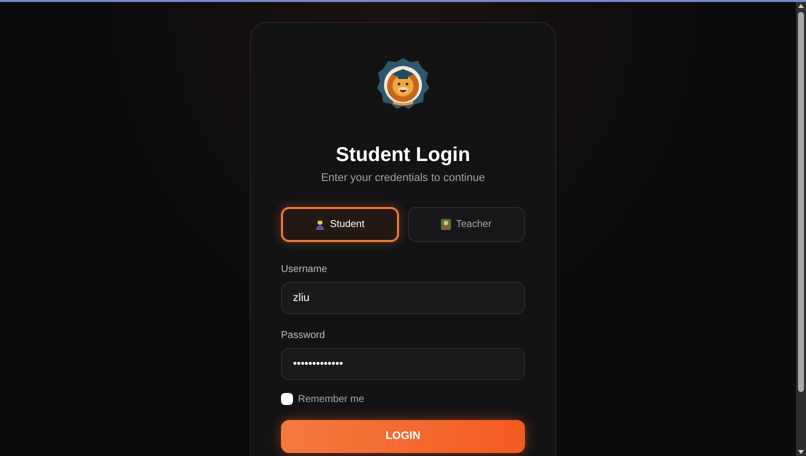 The width and height of the screenshot is (806, 456). Describe the element at coordinates (320, 224) in the screenshot. I see `student-icon` at that location.